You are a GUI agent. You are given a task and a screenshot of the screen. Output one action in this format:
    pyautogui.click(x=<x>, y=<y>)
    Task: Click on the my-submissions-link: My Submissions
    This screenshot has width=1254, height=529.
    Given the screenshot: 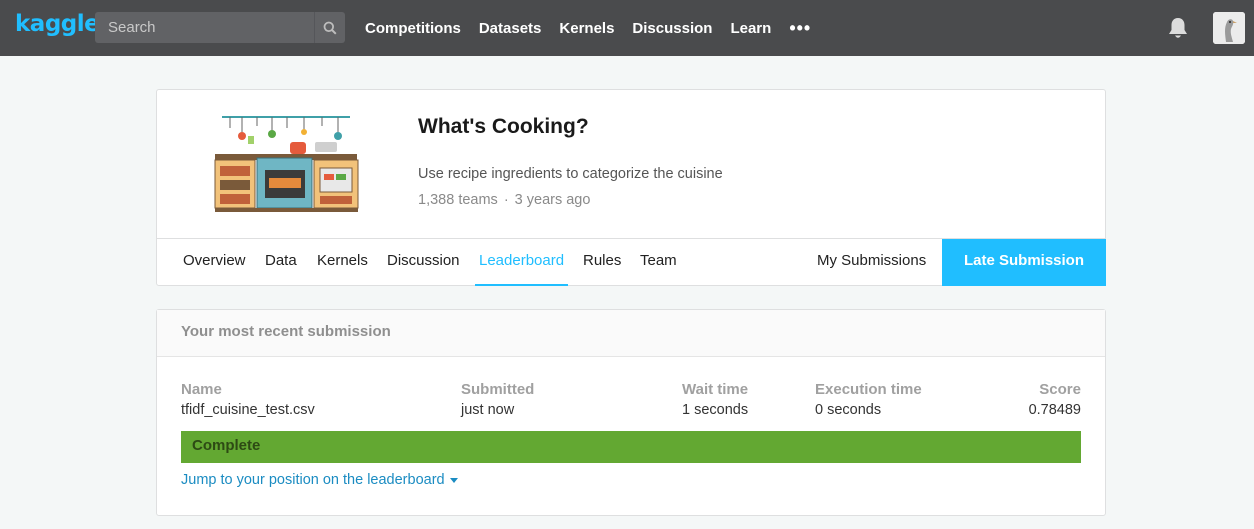 What is the action you would take?
    pyautogui.click(x=871, y=262)
    